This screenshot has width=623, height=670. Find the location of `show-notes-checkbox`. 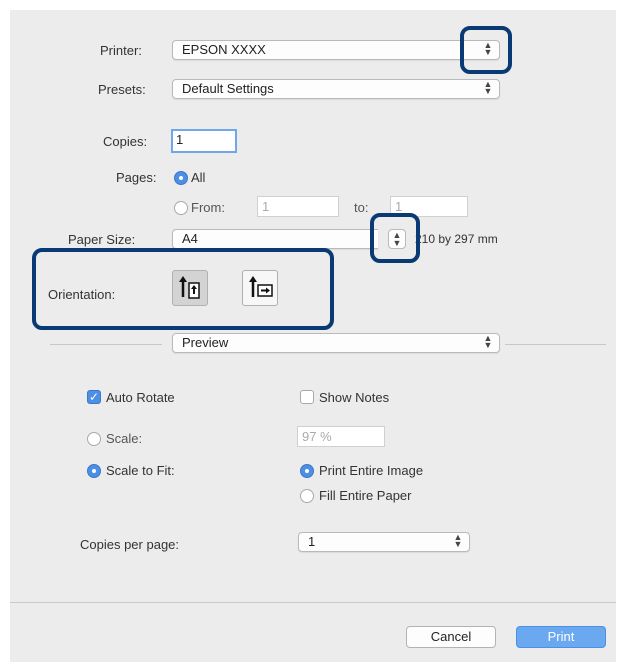

show-notes-checkbox is located at coordinates (307, 397).